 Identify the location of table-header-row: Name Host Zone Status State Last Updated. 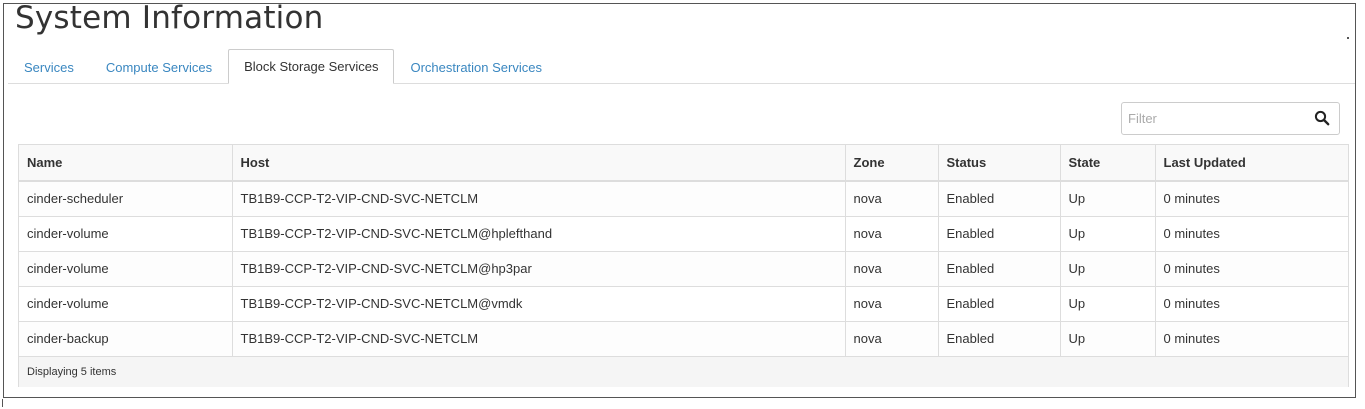
(683, 163).